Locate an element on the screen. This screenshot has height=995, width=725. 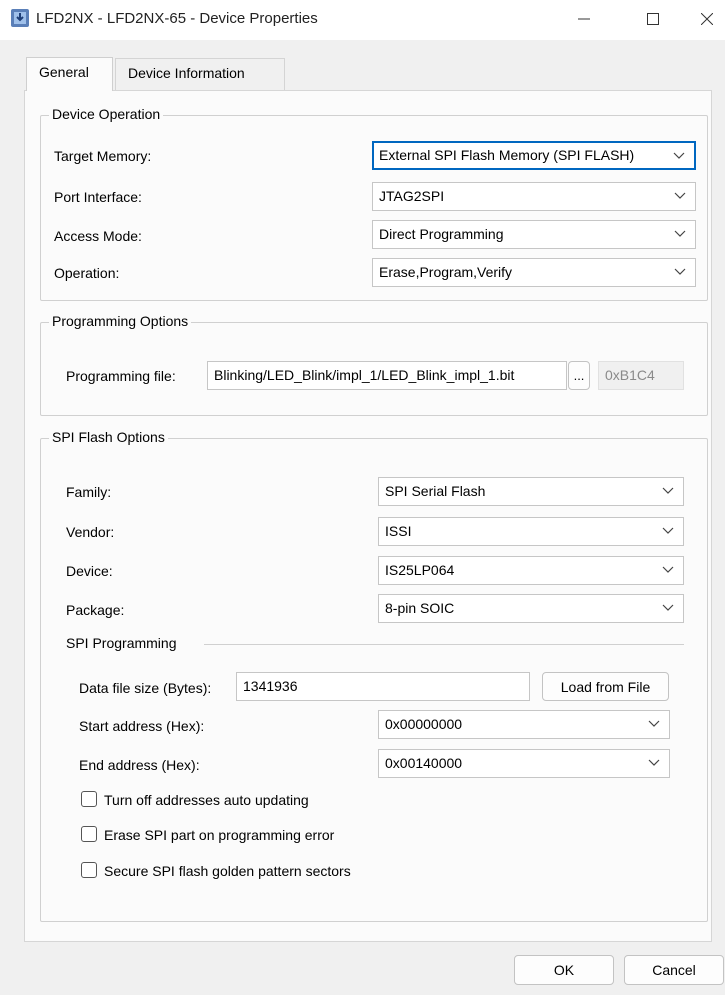
vendor-label: Vendor: is located at coordinates (90, 532).